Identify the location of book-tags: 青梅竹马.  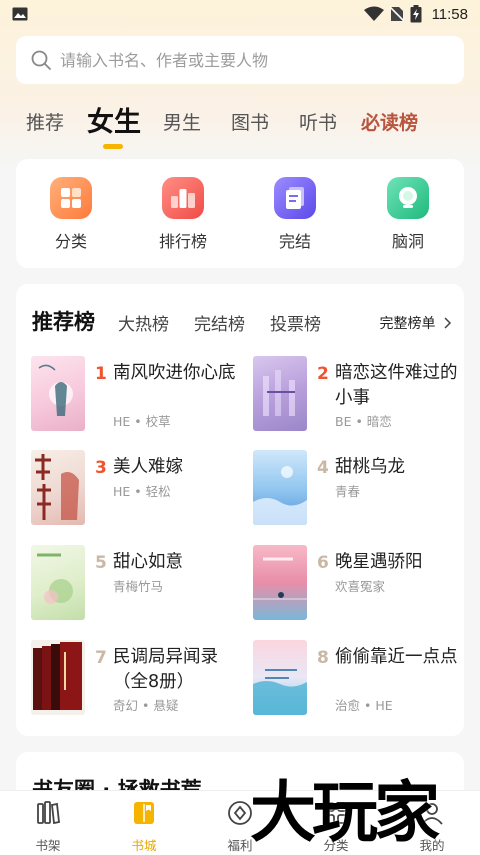
(138, 586).